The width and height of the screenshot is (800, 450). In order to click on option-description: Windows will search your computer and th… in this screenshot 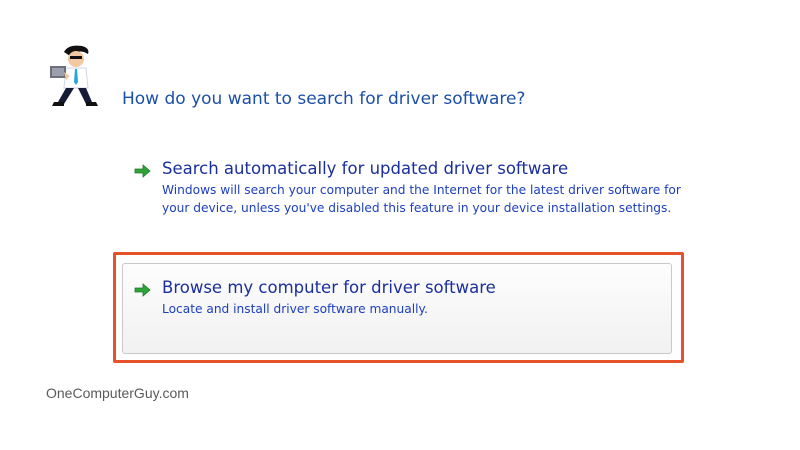, I will do `click(421, 199)`.